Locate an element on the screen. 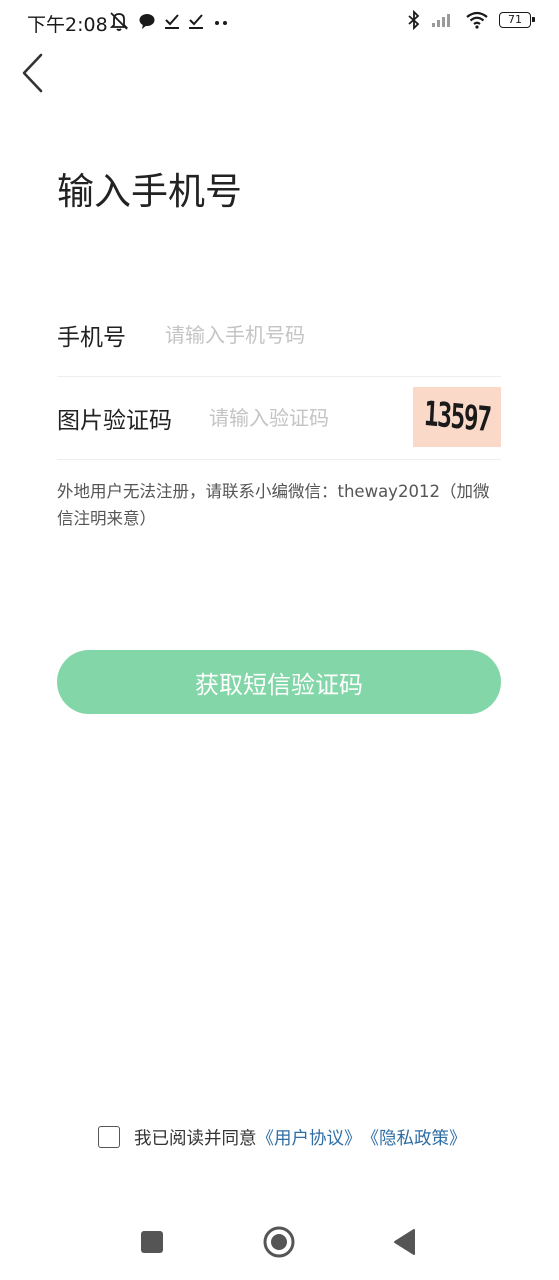 The height and width of the screenshot is (1280, 559). user-agreement-link: 《用户协议》 is located at coordinates (309, 1137).